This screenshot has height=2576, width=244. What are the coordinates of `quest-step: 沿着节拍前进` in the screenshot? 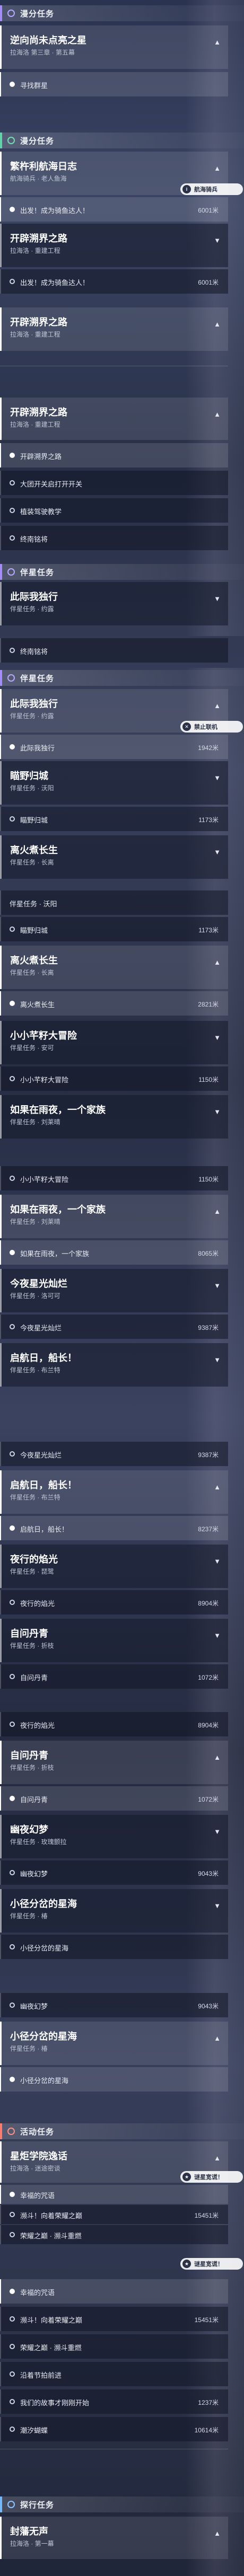 It's located at (114, 2374).